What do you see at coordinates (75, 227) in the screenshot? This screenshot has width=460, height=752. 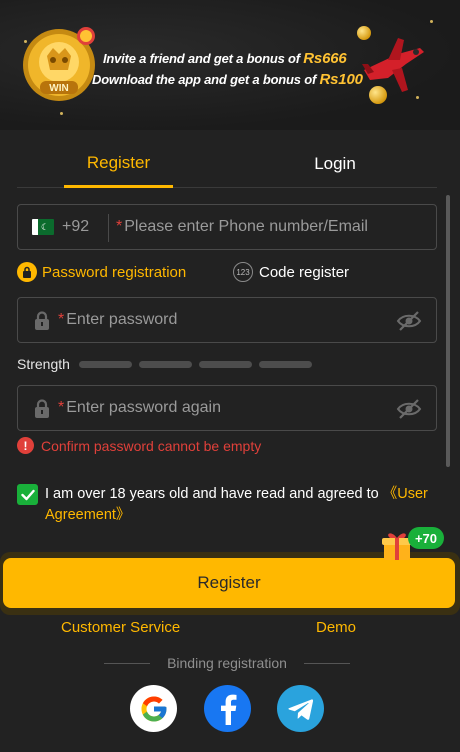 I see `country-code: +92` at bounding box center [75, 227].